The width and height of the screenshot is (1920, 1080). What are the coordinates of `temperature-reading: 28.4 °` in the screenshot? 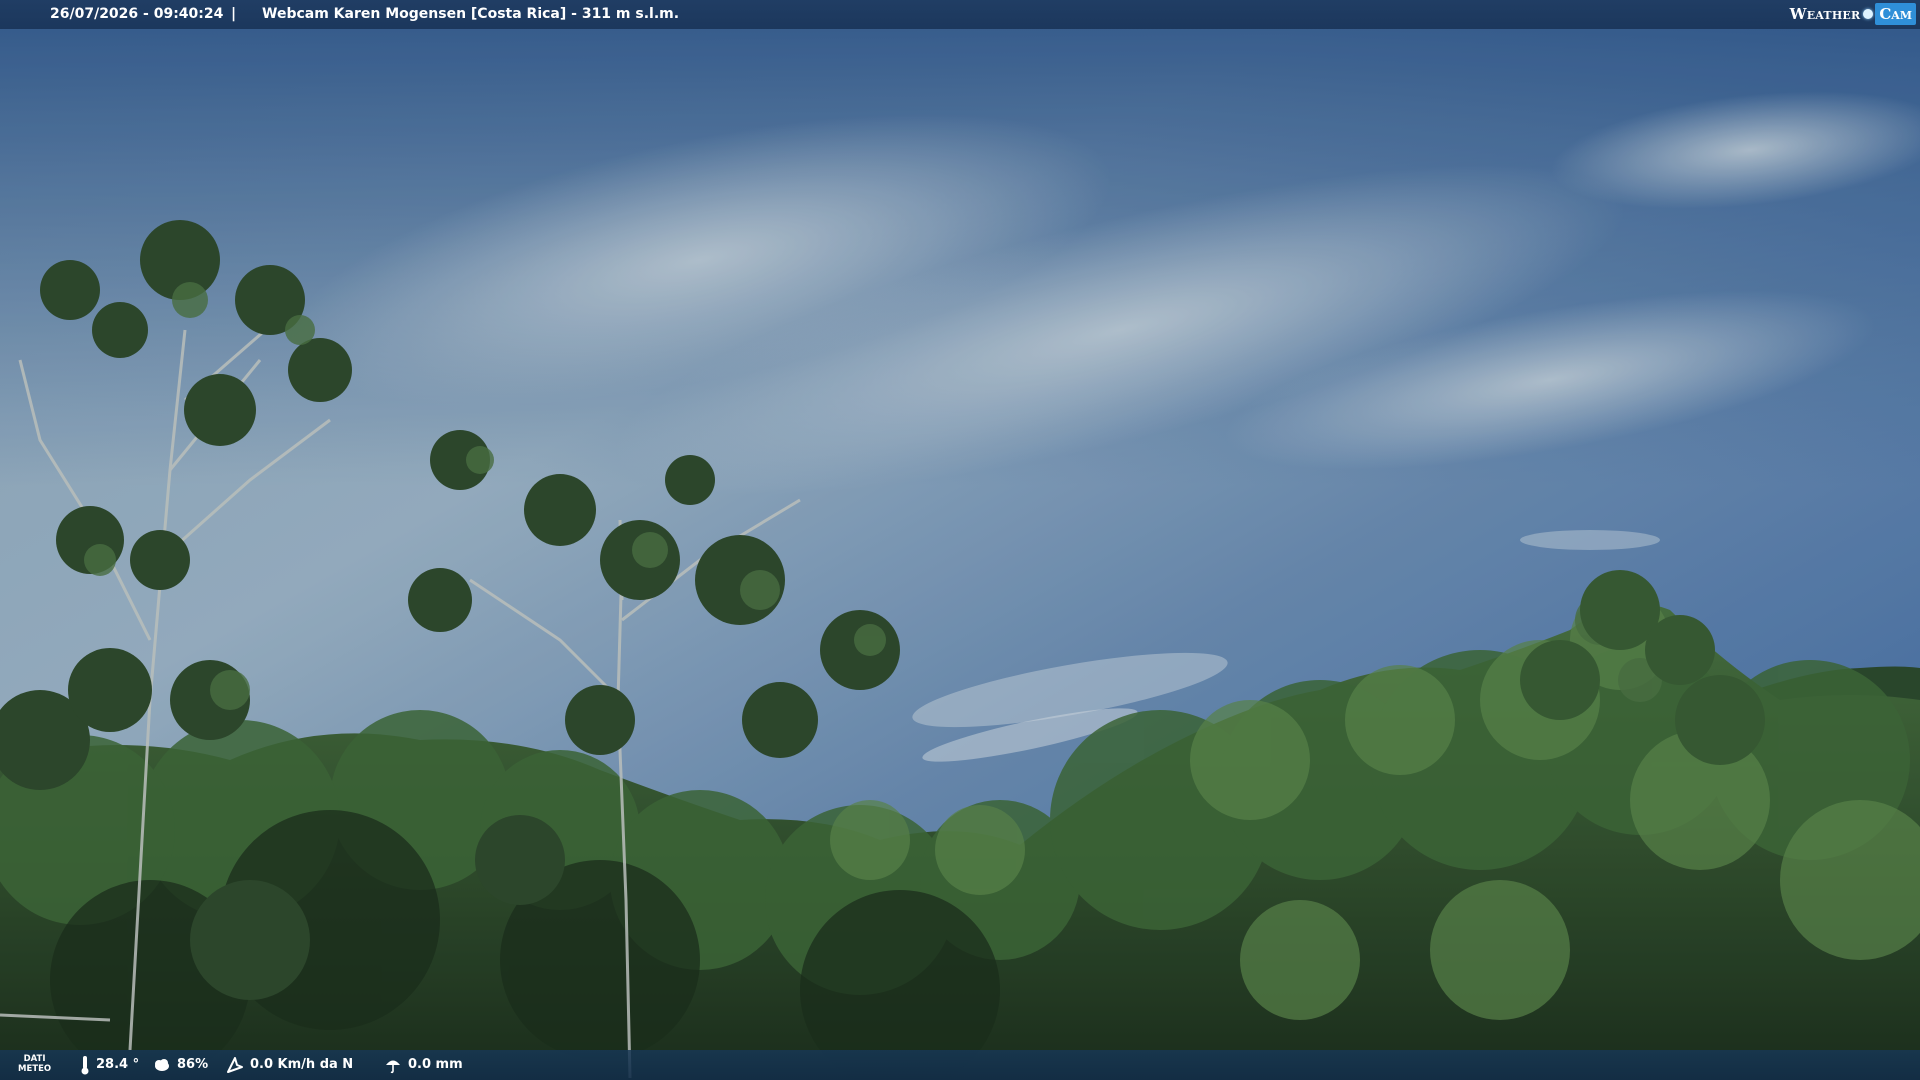 It's located at (109, 1065).